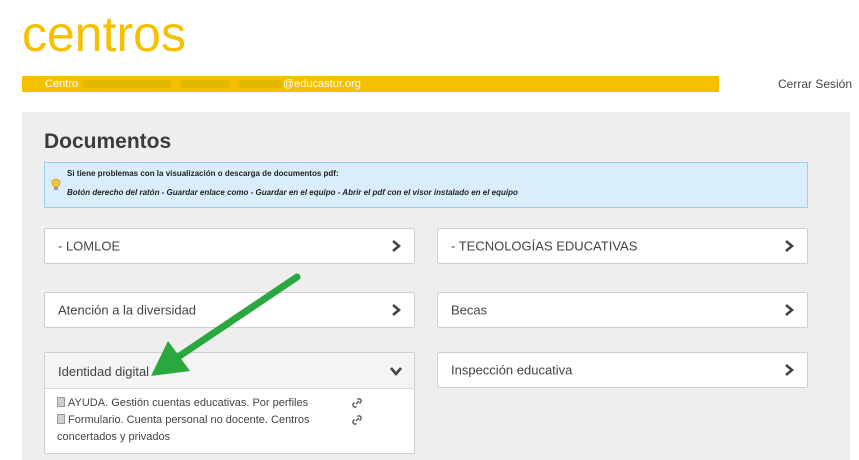 This screenshot has width=859, height=460. Describe the element at coordinates (89, 246) in the screenshot. I see `panel-title: - LOMLOE` at that location.